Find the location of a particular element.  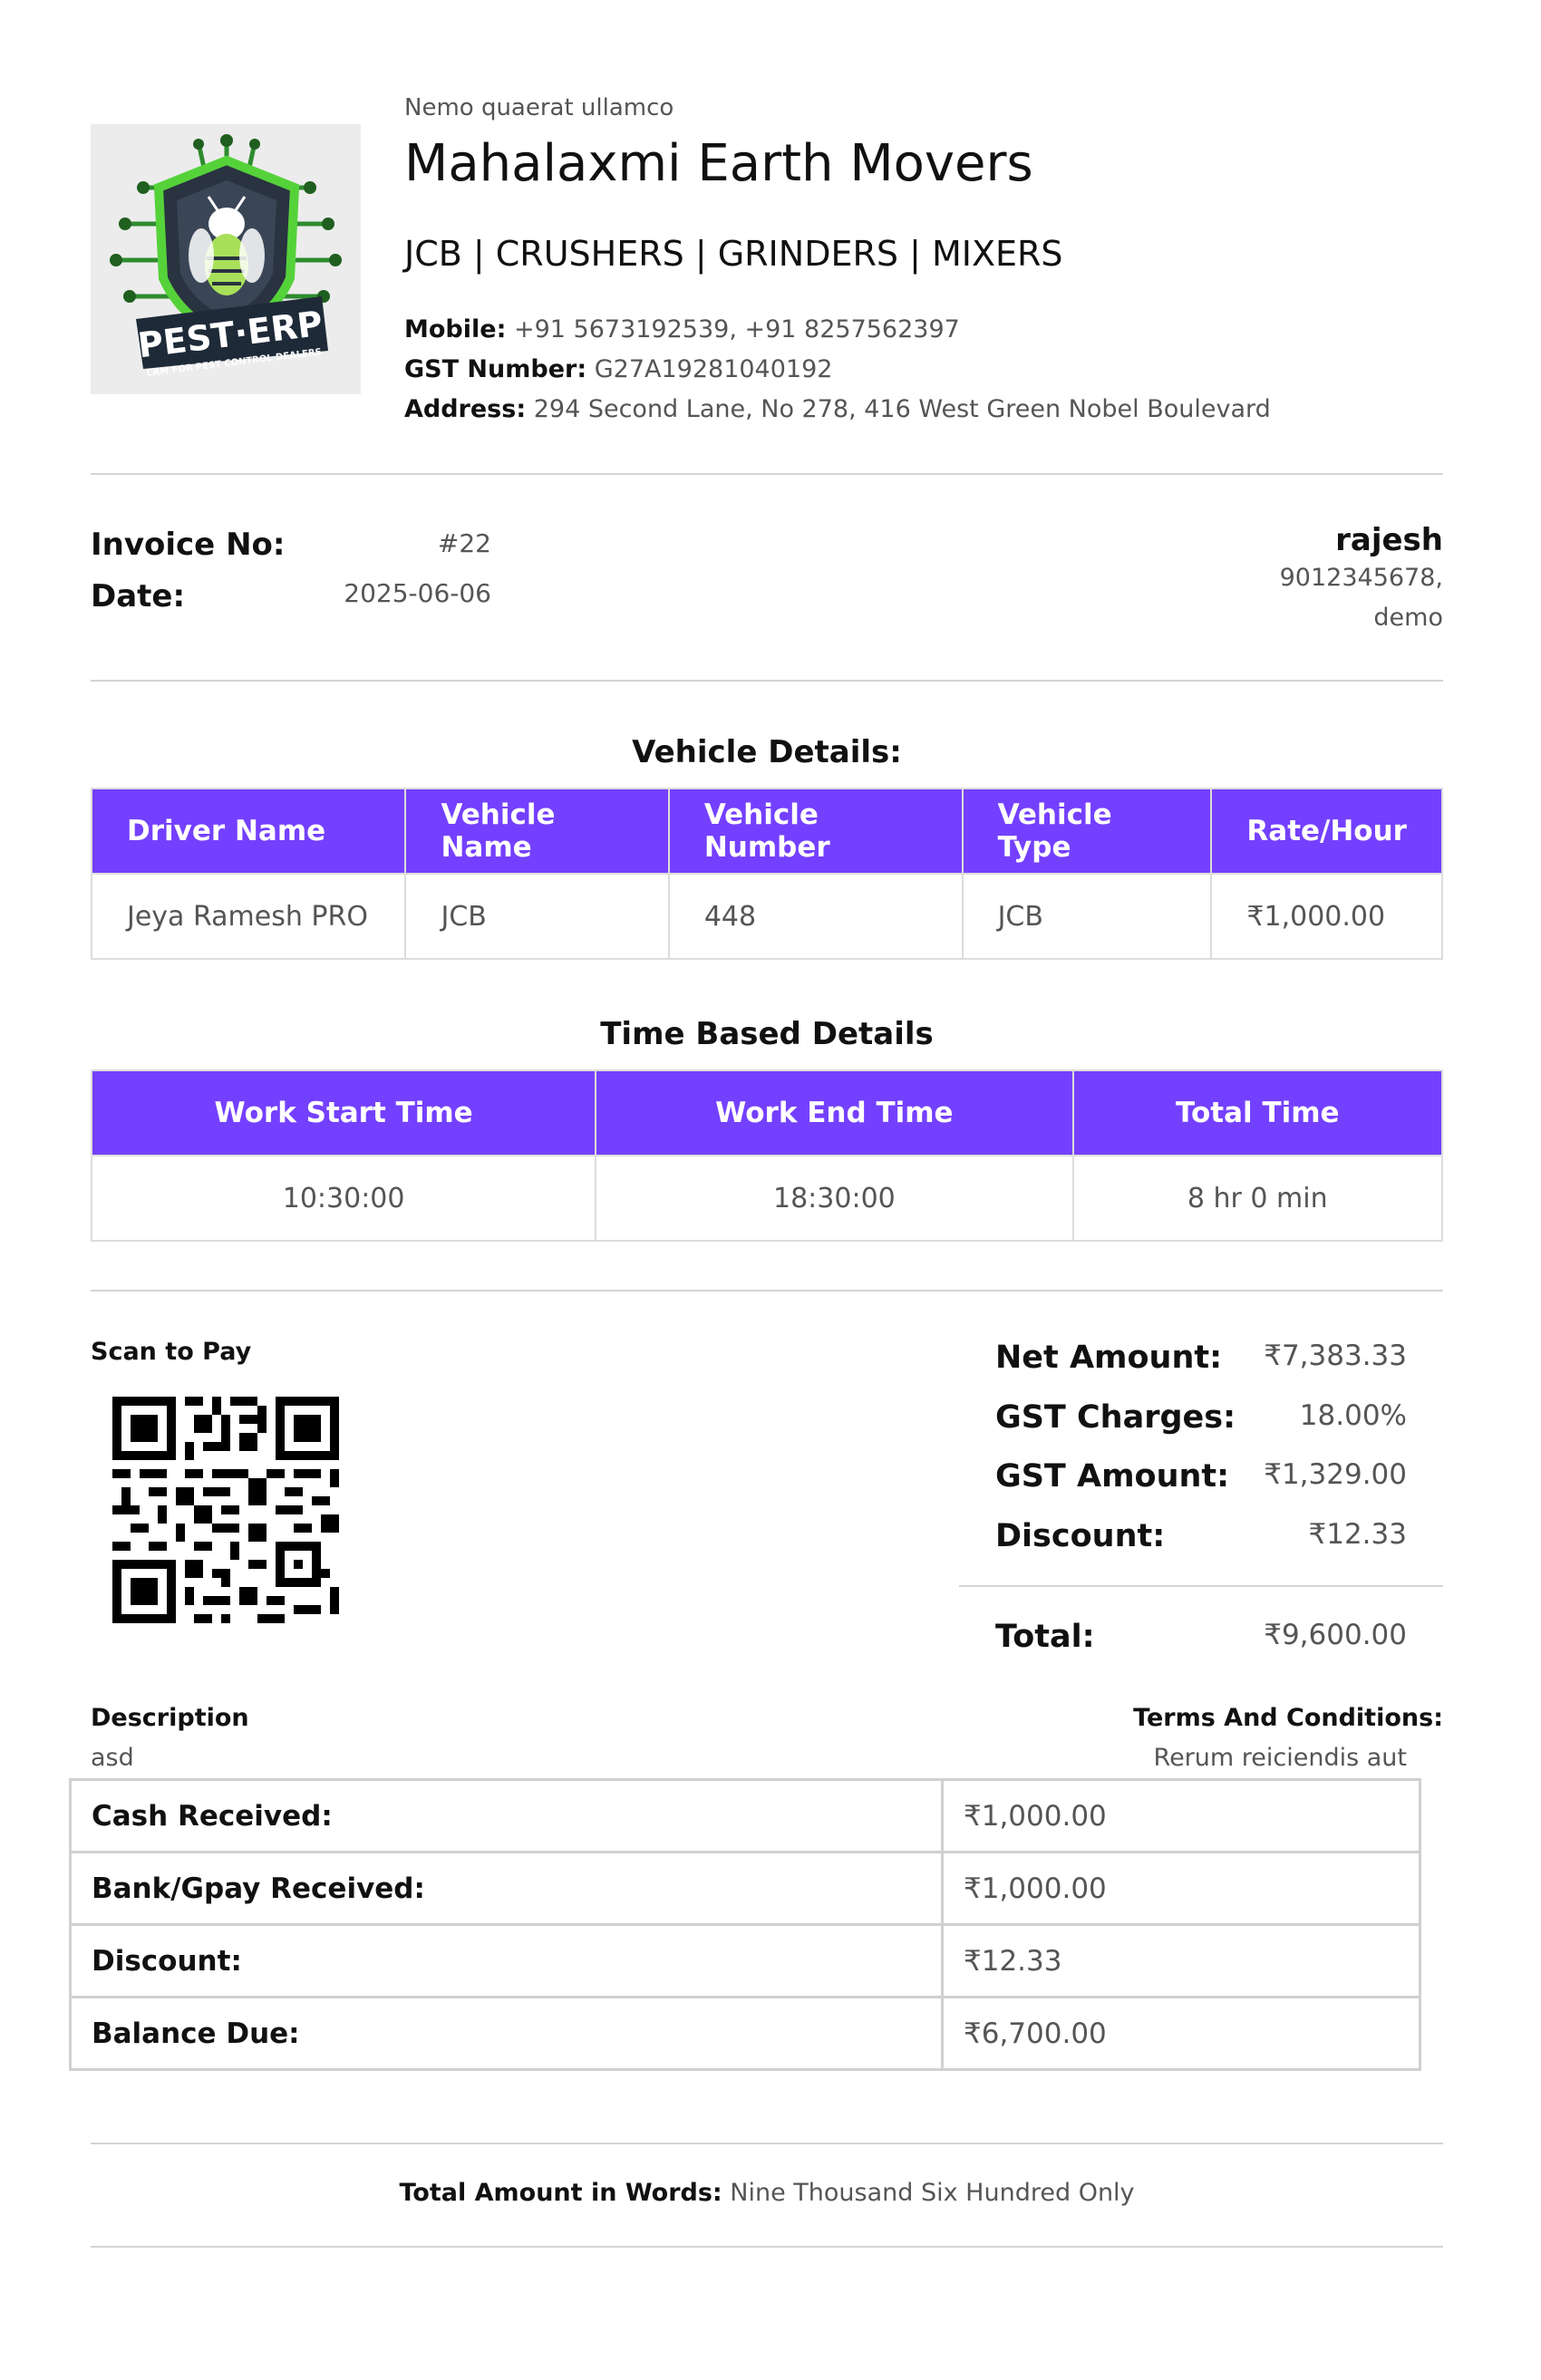

invoice-no-label: Invoice No: is located at coordinates (188, 545).